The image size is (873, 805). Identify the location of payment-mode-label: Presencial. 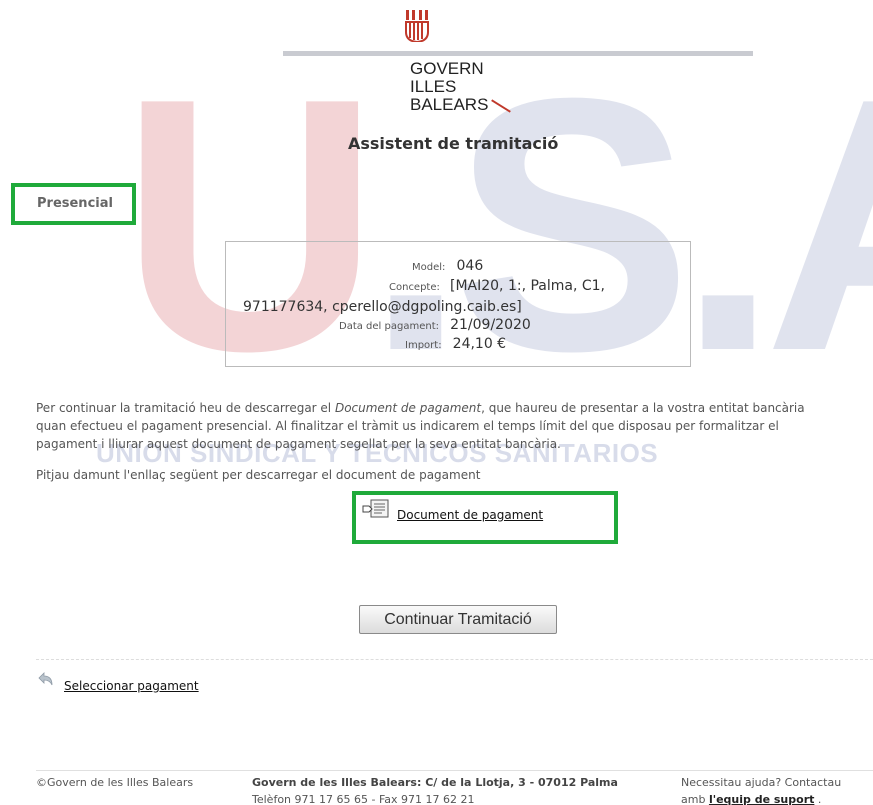
(75, 203).